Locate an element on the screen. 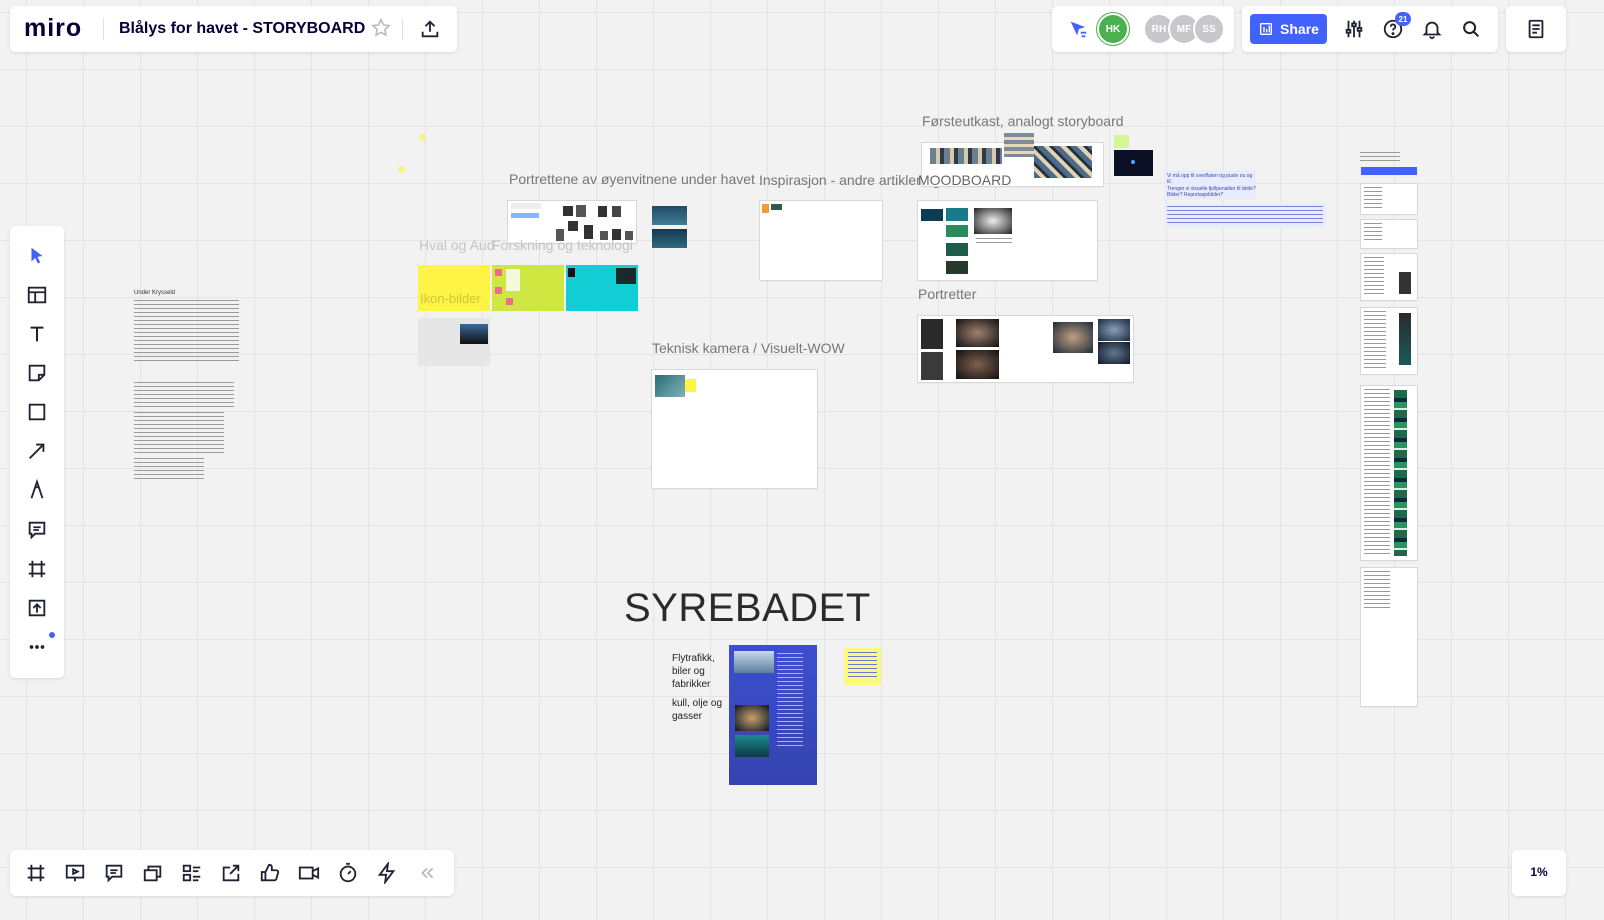  sticky-cyan is located at coordinates (602, 288).